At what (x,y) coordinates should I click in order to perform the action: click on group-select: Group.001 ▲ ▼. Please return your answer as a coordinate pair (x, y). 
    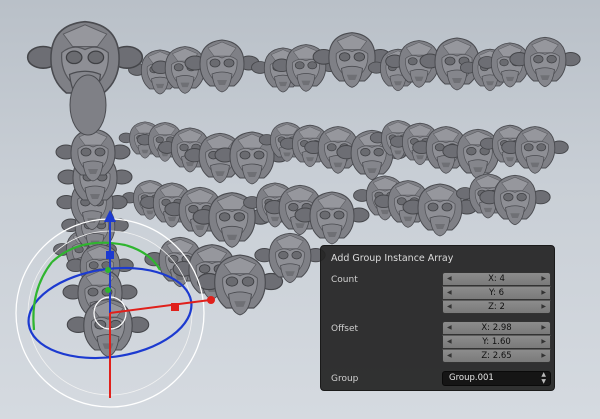
    Looking at the image, I should click on (496, 378).